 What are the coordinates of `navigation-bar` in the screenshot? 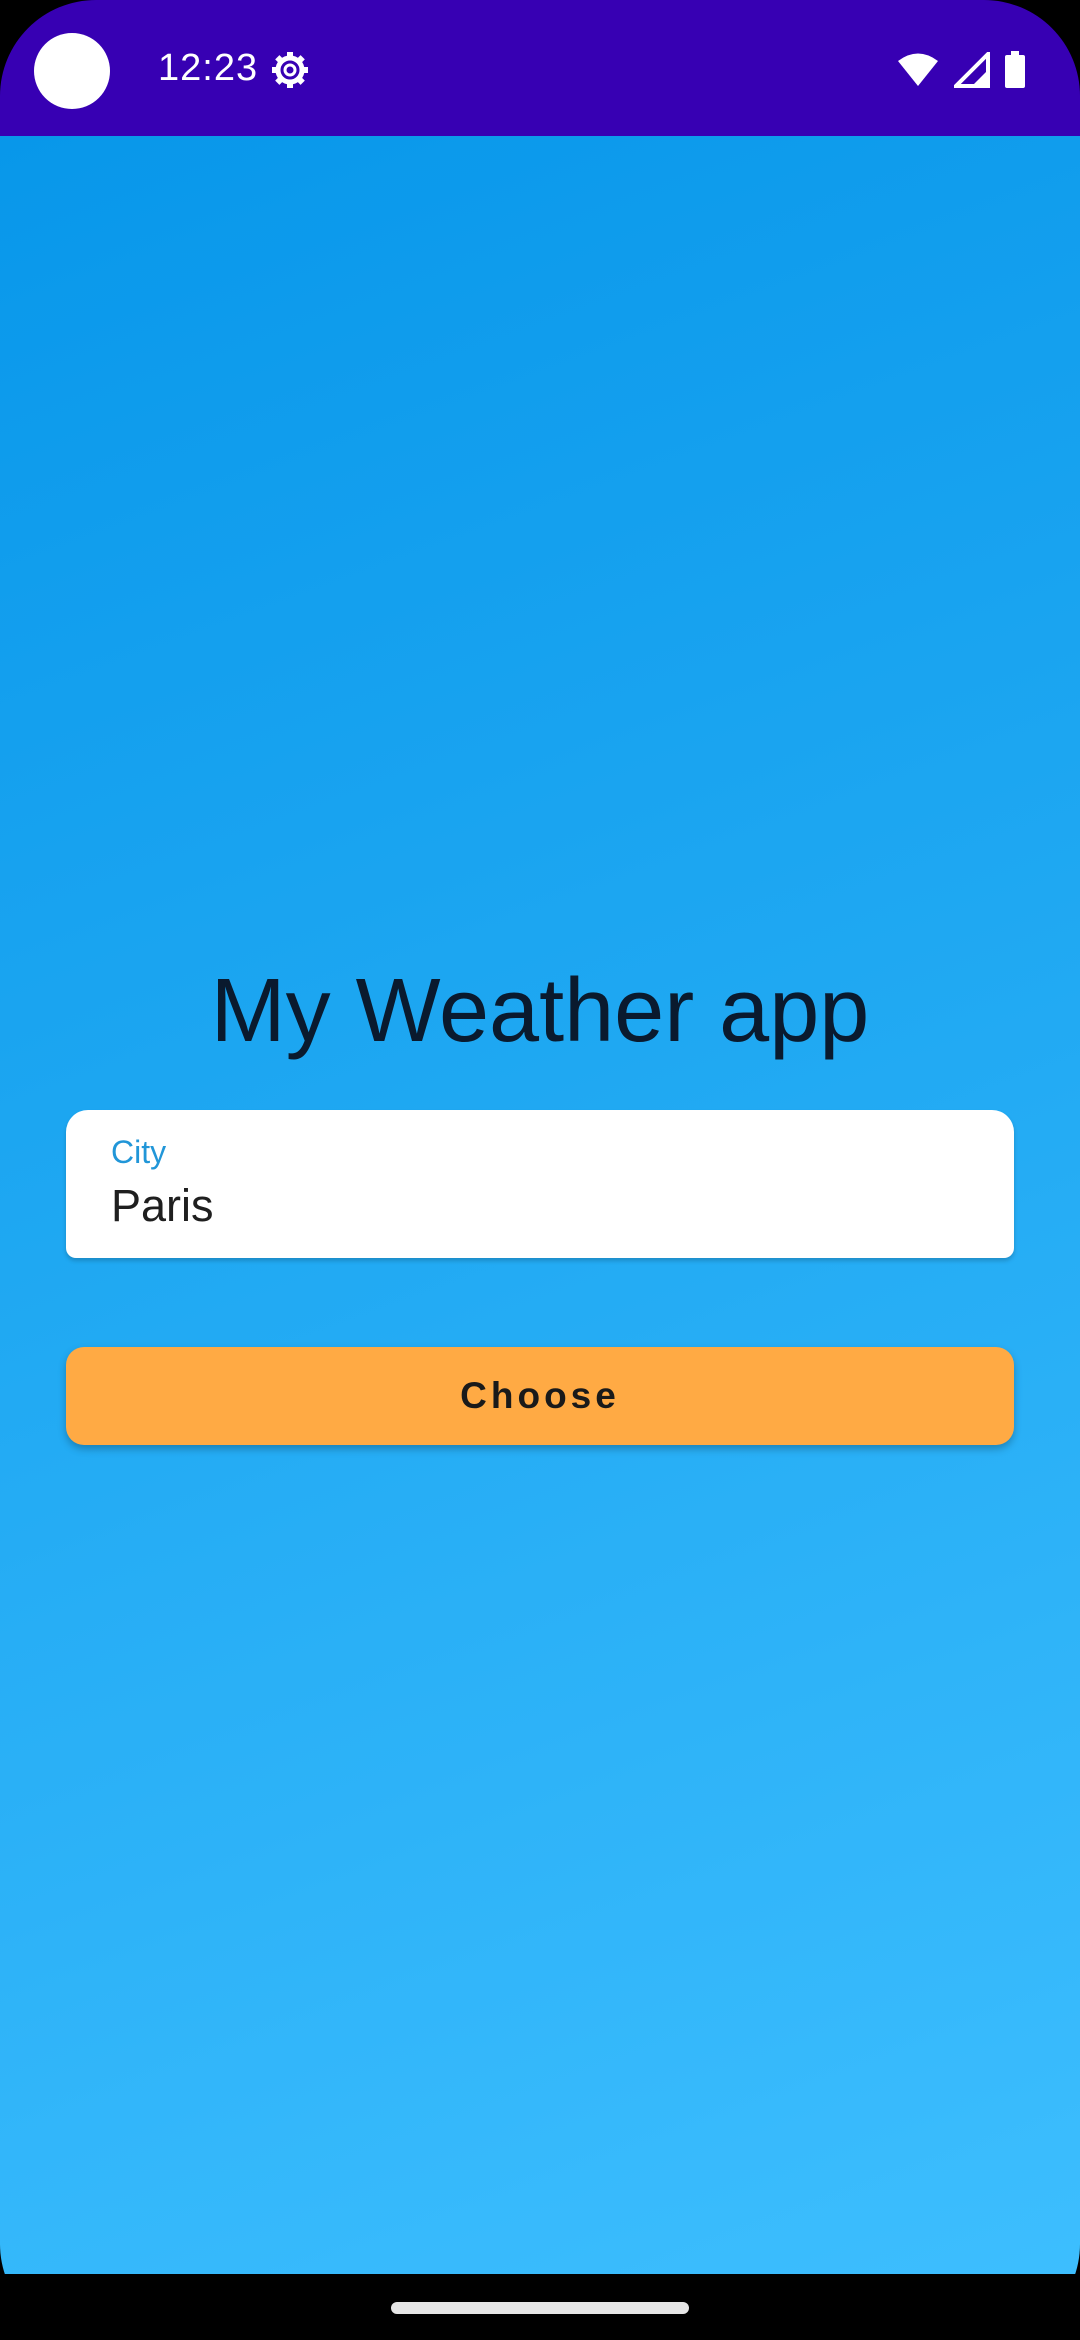 It's located at (540, 2307).